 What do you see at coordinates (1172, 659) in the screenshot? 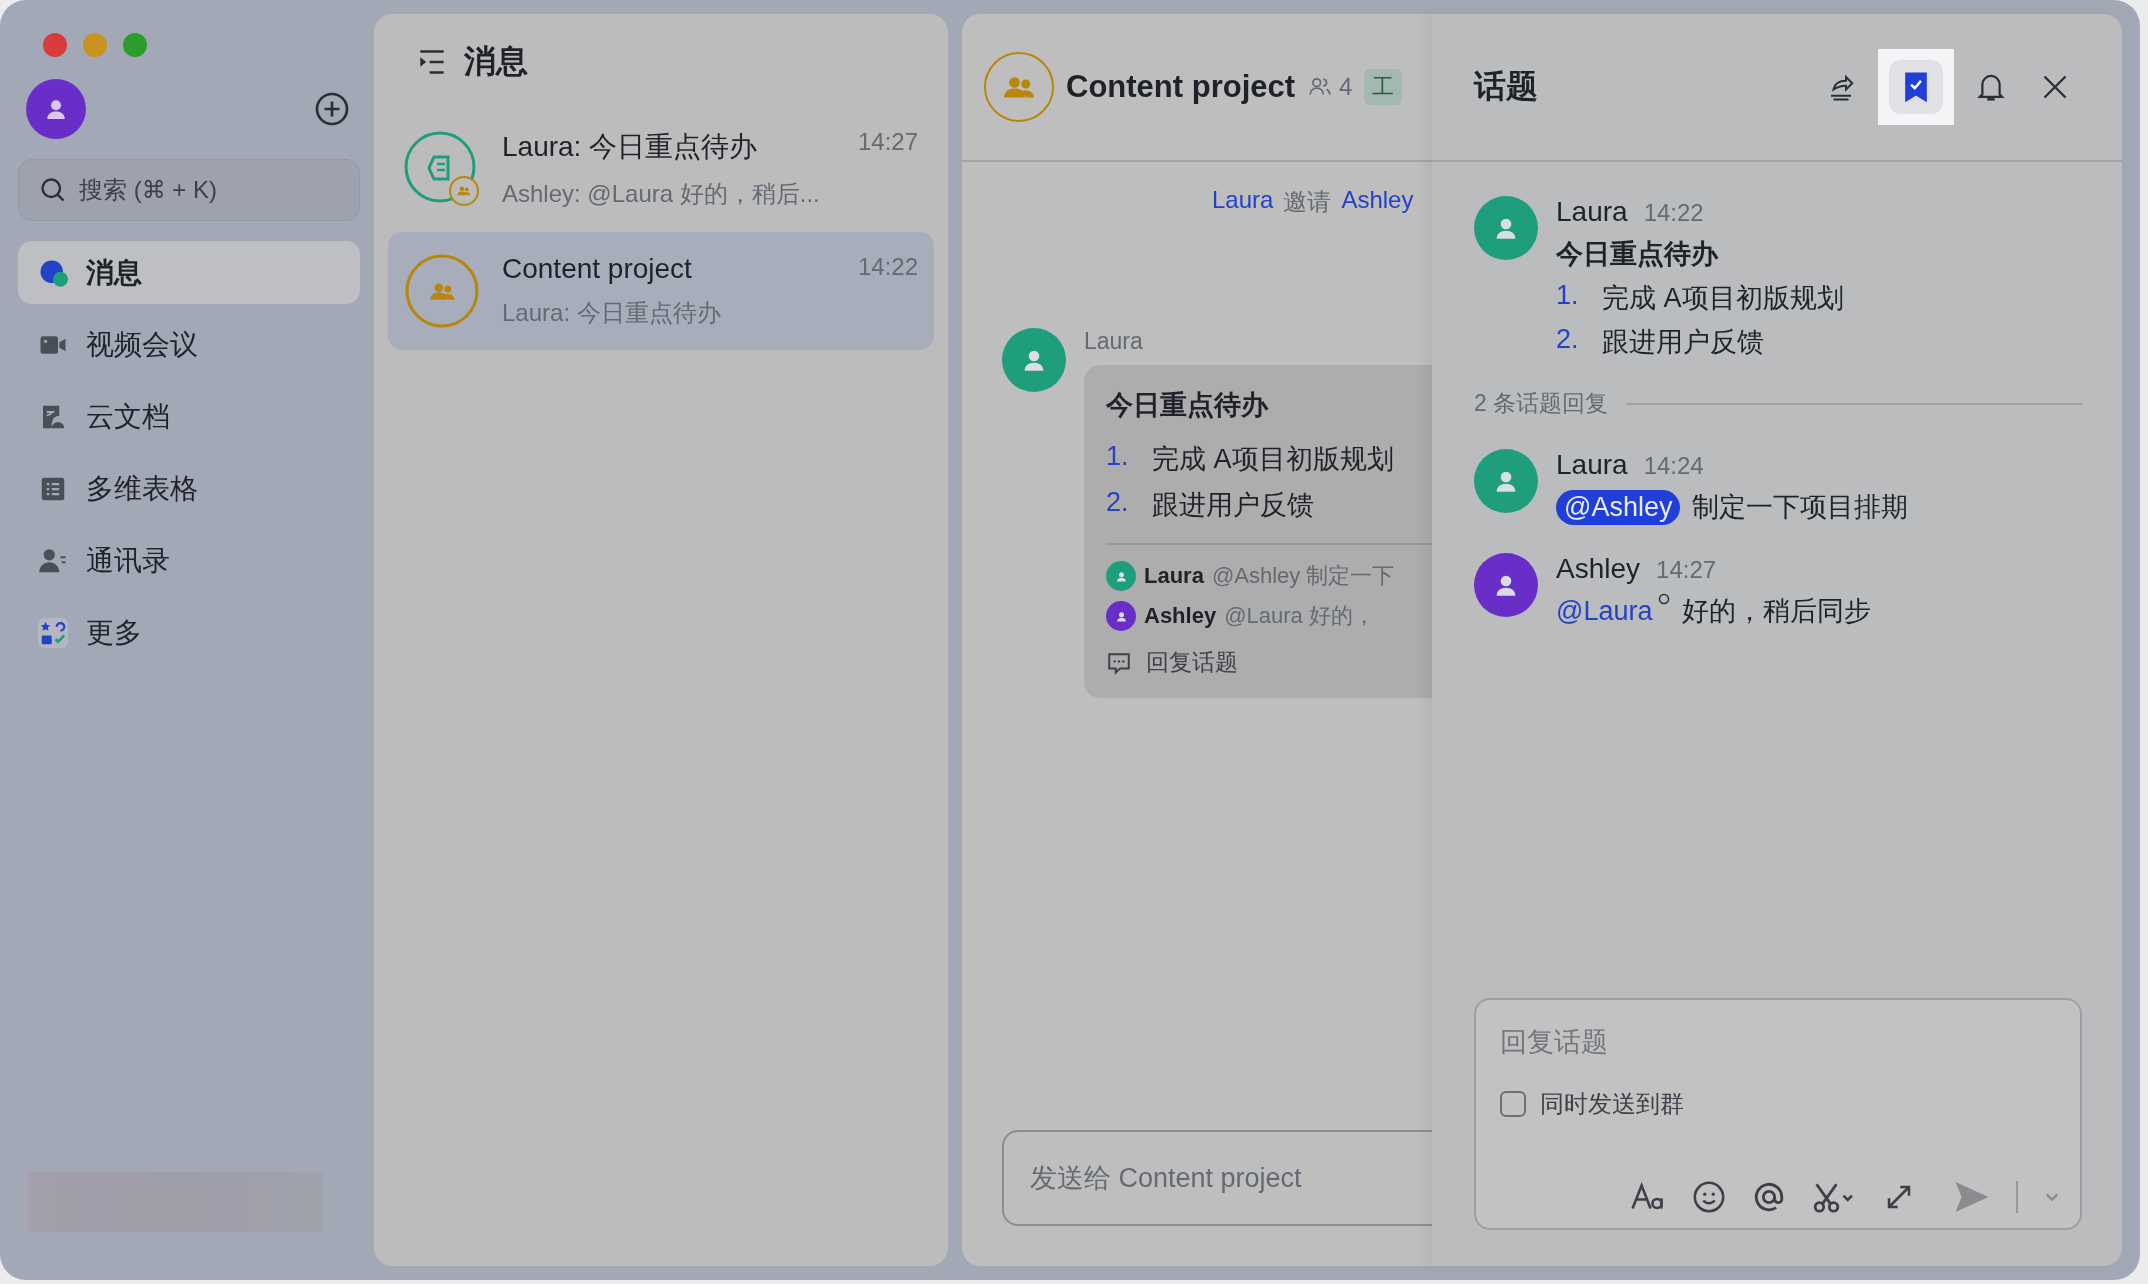
I see `reply-topic-link: 回复话题` at bounding box center [1172, 659].